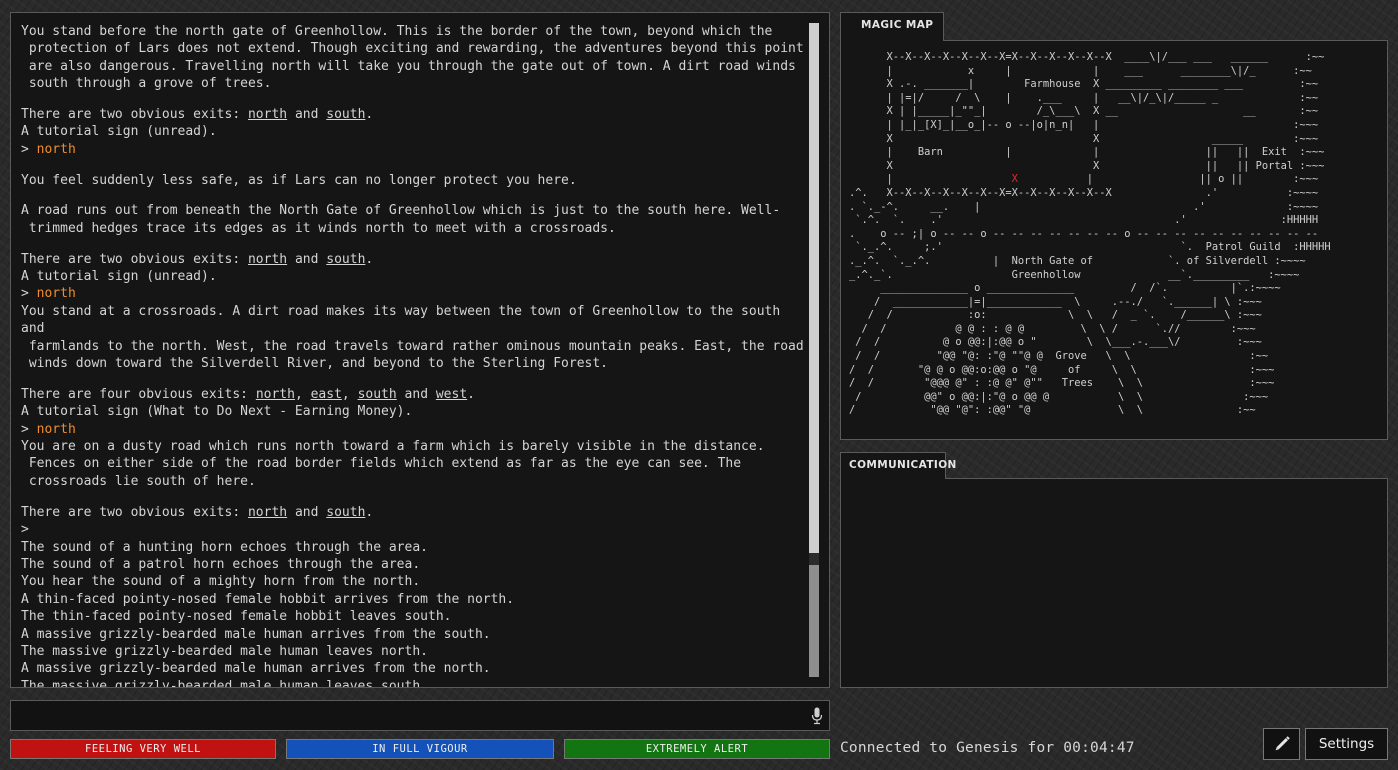 The height and width of the screenshot is (770, 1398). I want to click on tab-magic-map: MAGIC MAP, so click(892, 26).